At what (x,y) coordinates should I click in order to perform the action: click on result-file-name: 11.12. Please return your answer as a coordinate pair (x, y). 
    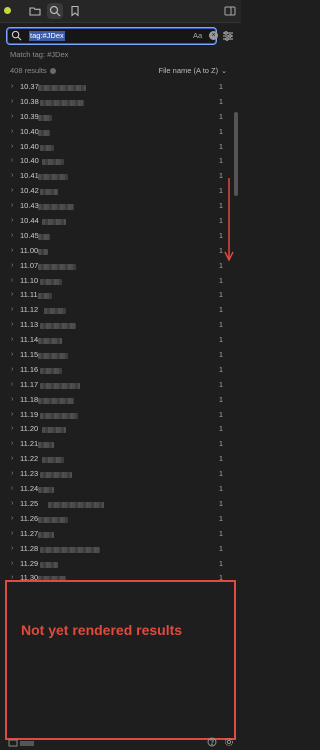
    Looking at the image, I should click on (29, 310).